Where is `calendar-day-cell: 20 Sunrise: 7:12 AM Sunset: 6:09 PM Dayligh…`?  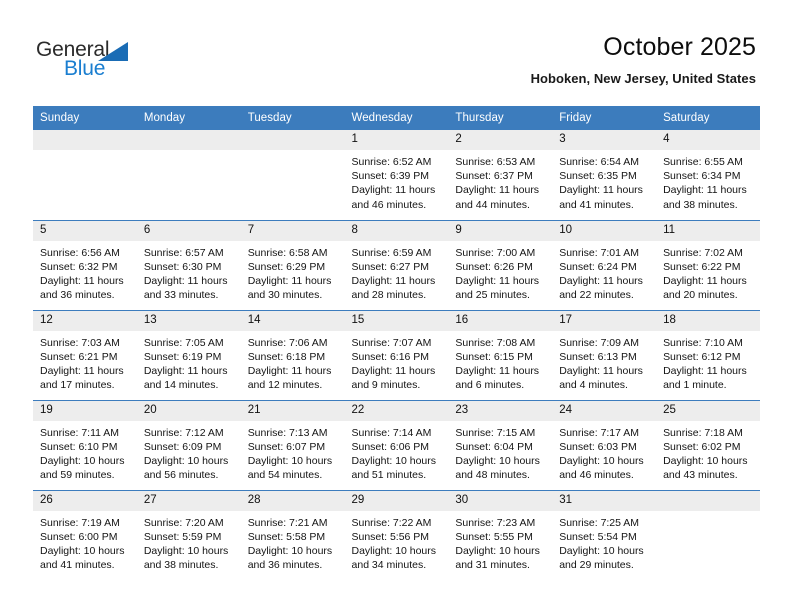
calendar-day-cell: 20 Sunrise: 7:12 AM Sunset: 6:09 PM Dayligh… is located at coordinates (188, 444).